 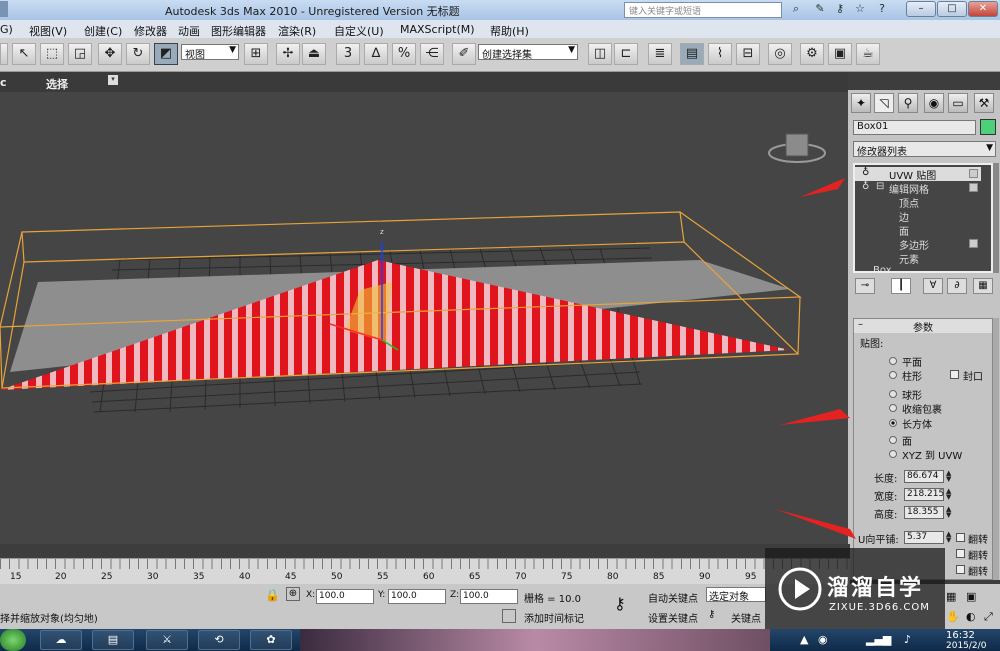 I want to click on collapse-icon: ⊟, so click(x=880, y=186).